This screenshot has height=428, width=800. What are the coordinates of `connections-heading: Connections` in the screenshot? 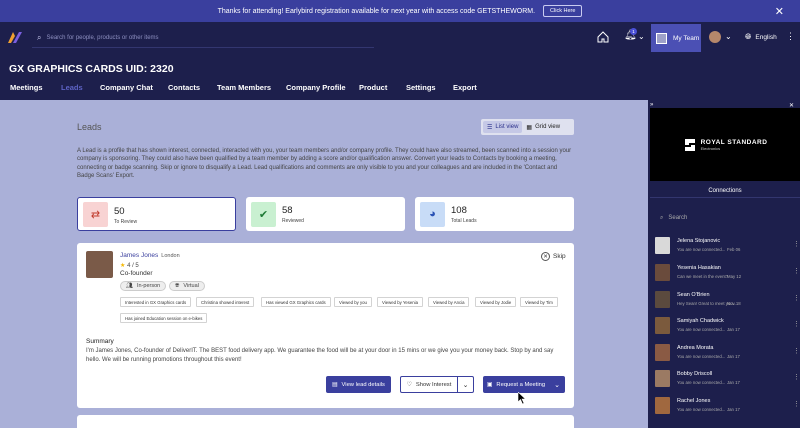 It's located at (725, 192).